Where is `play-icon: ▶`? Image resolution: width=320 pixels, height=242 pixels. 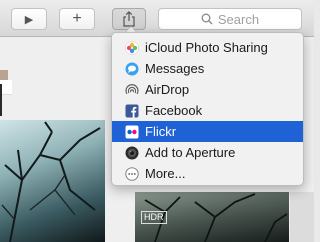 play-icon: ▶ is located at coordinates (29, 19).